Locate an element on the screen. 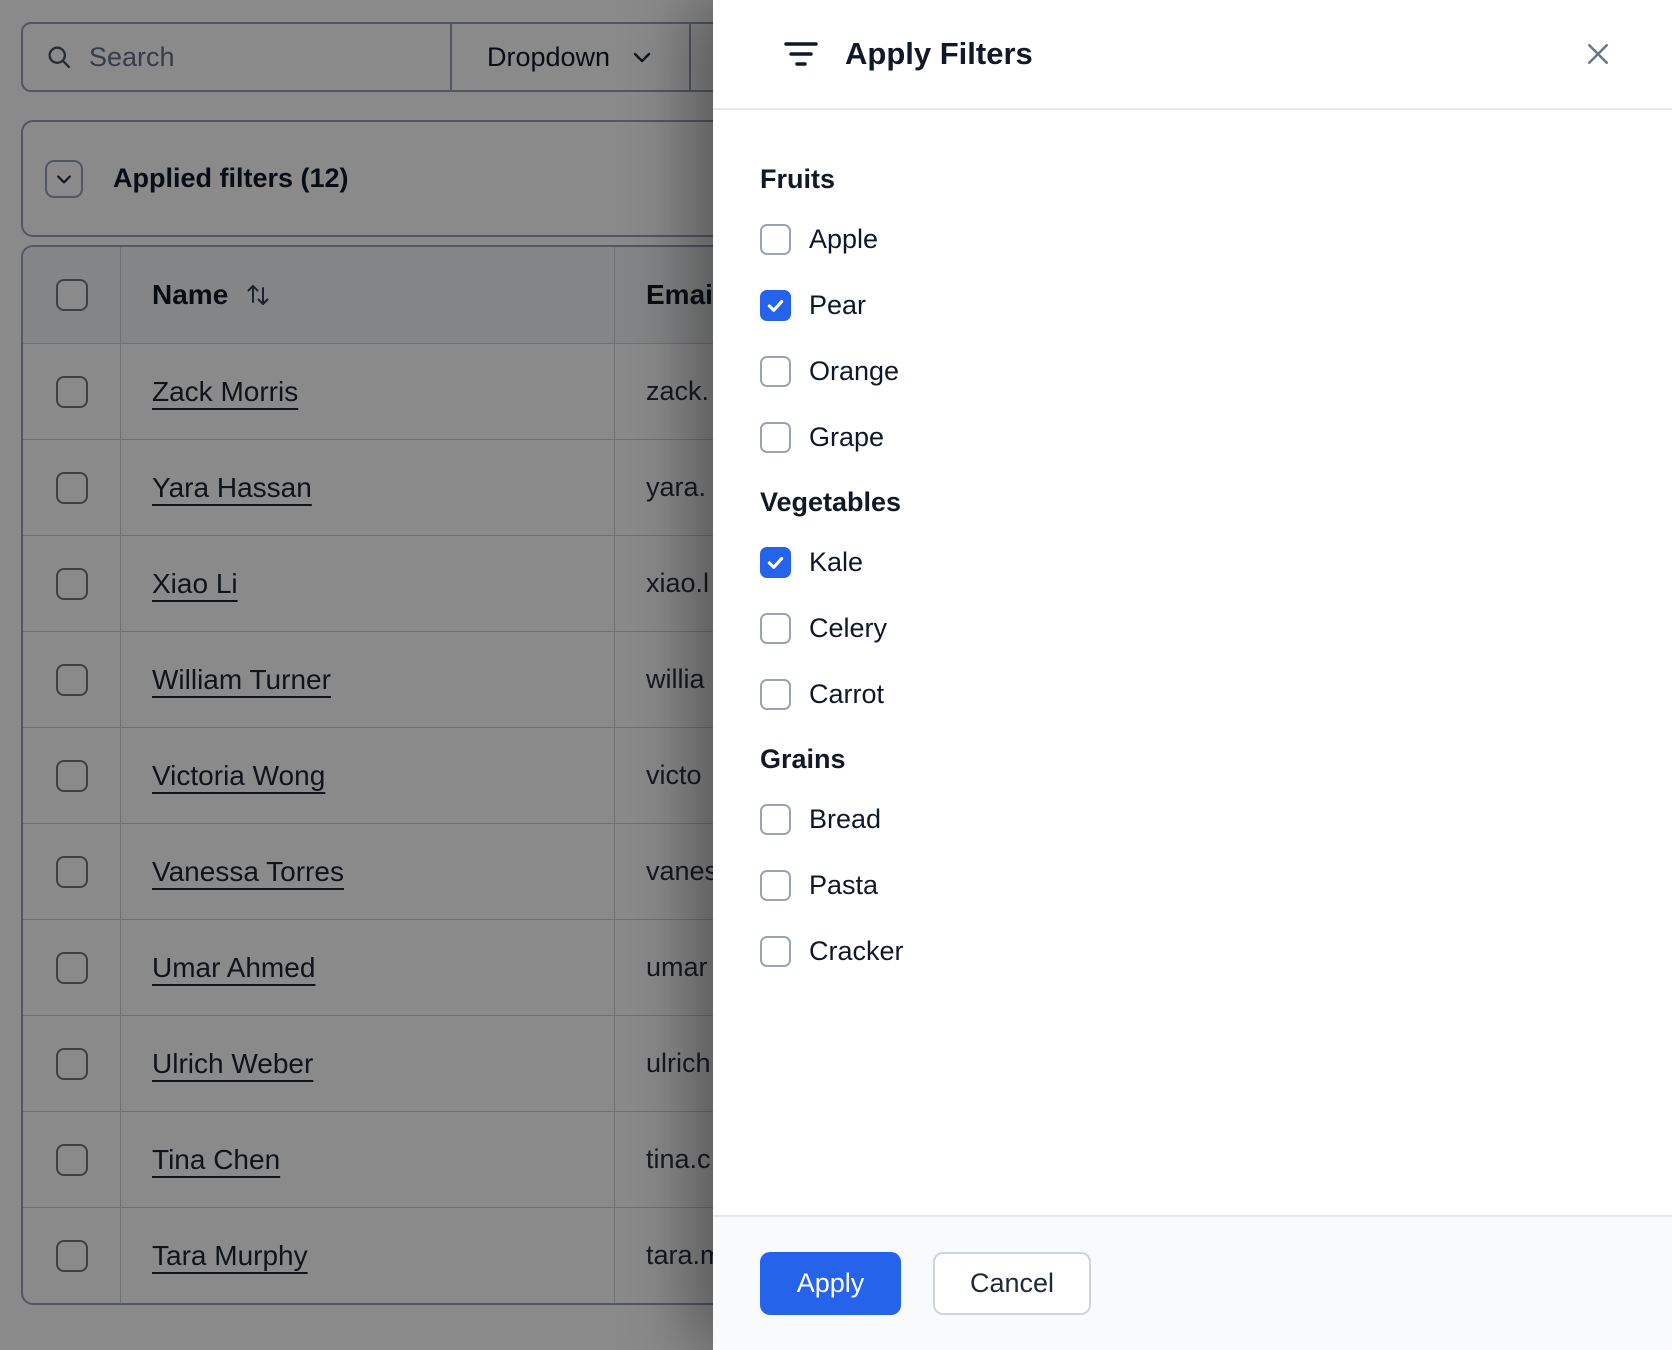 Image resolution: width=1672 pixels, height=1350 pixels. panel-footer: Apply Cancel is located at coordinates (1192, 1282).